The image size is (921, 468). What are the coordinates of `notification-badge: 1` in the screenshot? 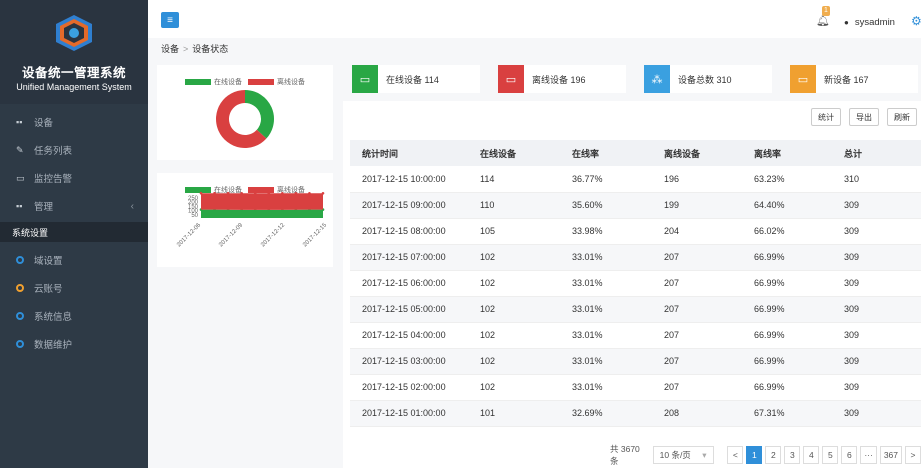 It's located at (826, 11).